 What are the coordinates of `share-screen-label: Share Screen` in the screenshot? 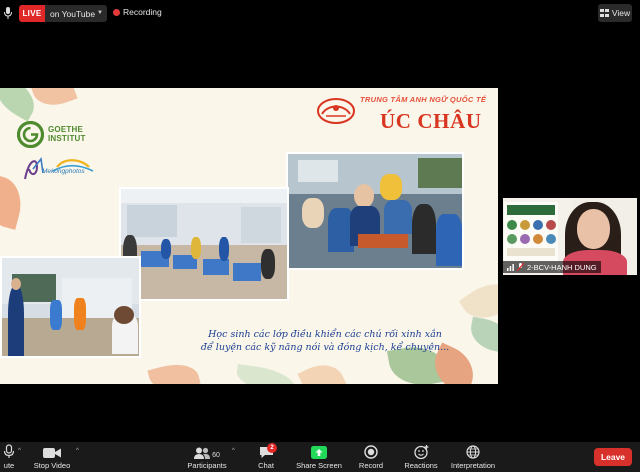 It's located at (319, 465).